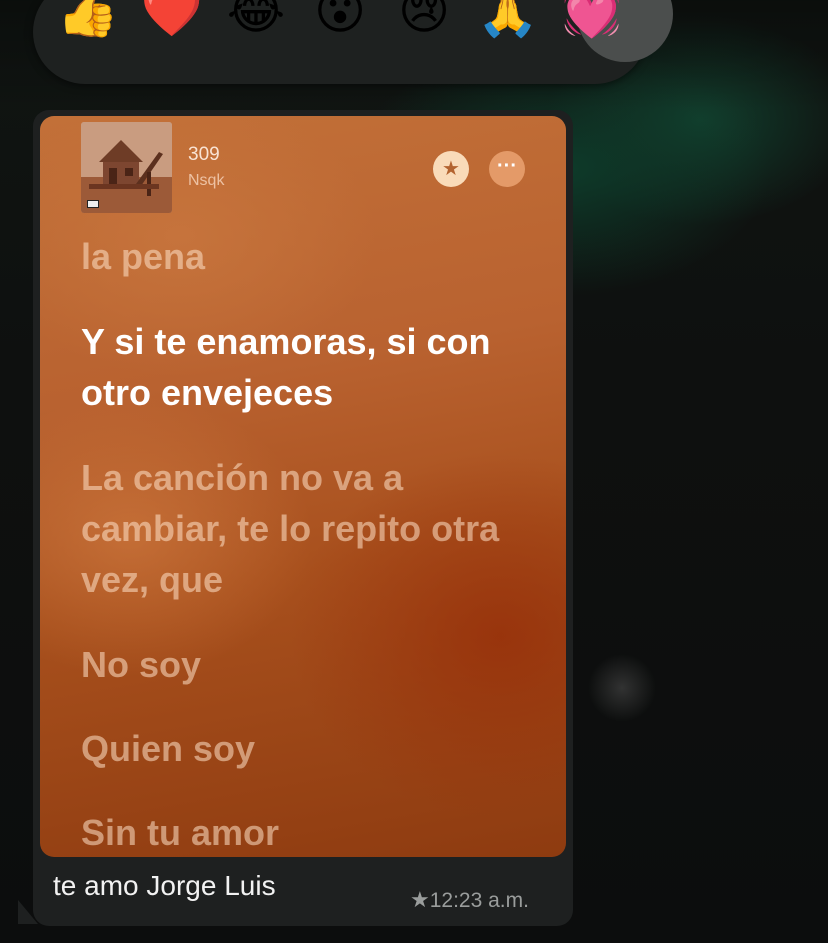  What do you see at coordinates (424, 21) in the screenshot?
I see `crying-face-icon: 😢` at bounding box center [424, 21].